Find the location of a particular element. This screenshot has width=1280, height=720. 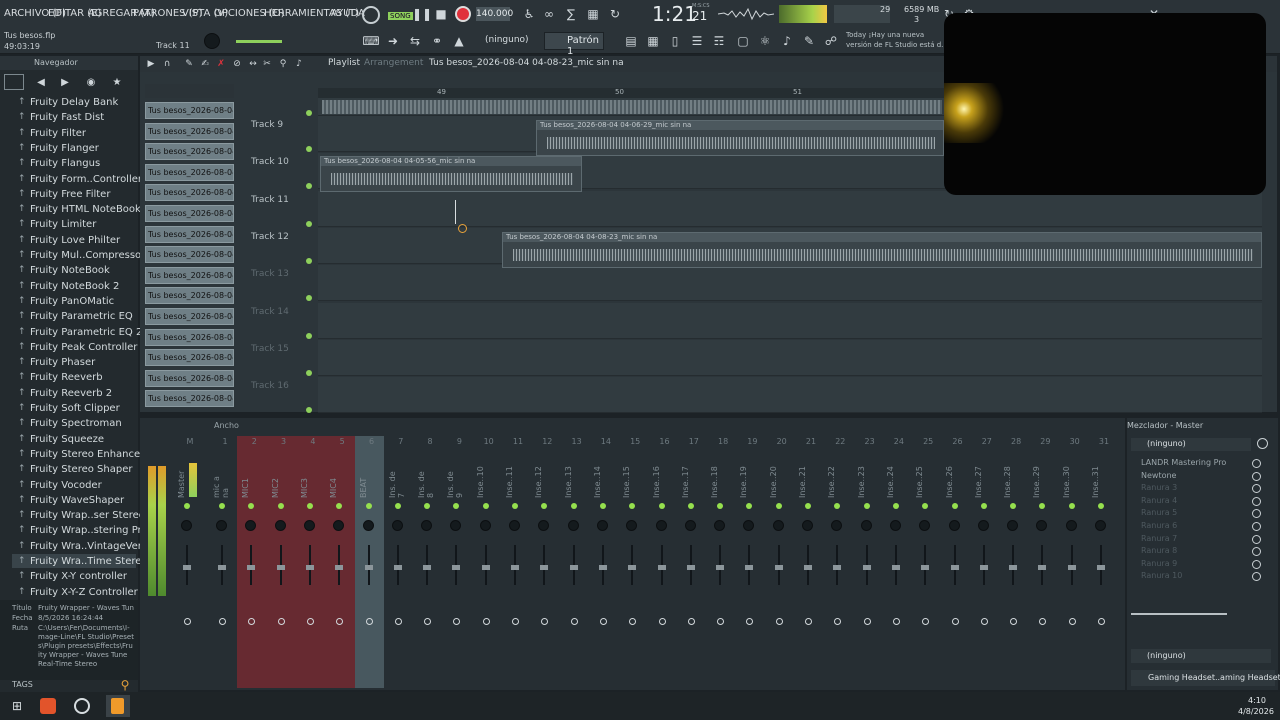

cart-icon: ☍ is located at coordinates (831, 41).